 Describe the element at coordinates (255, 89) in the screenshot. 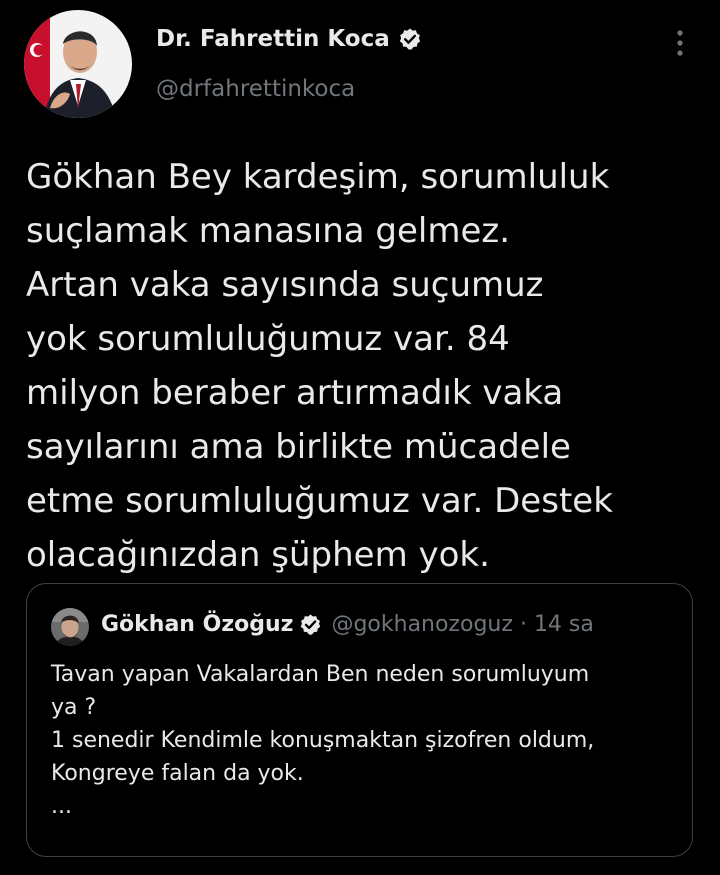

I see `author-handle: @drfahrettinkoca` at that location.